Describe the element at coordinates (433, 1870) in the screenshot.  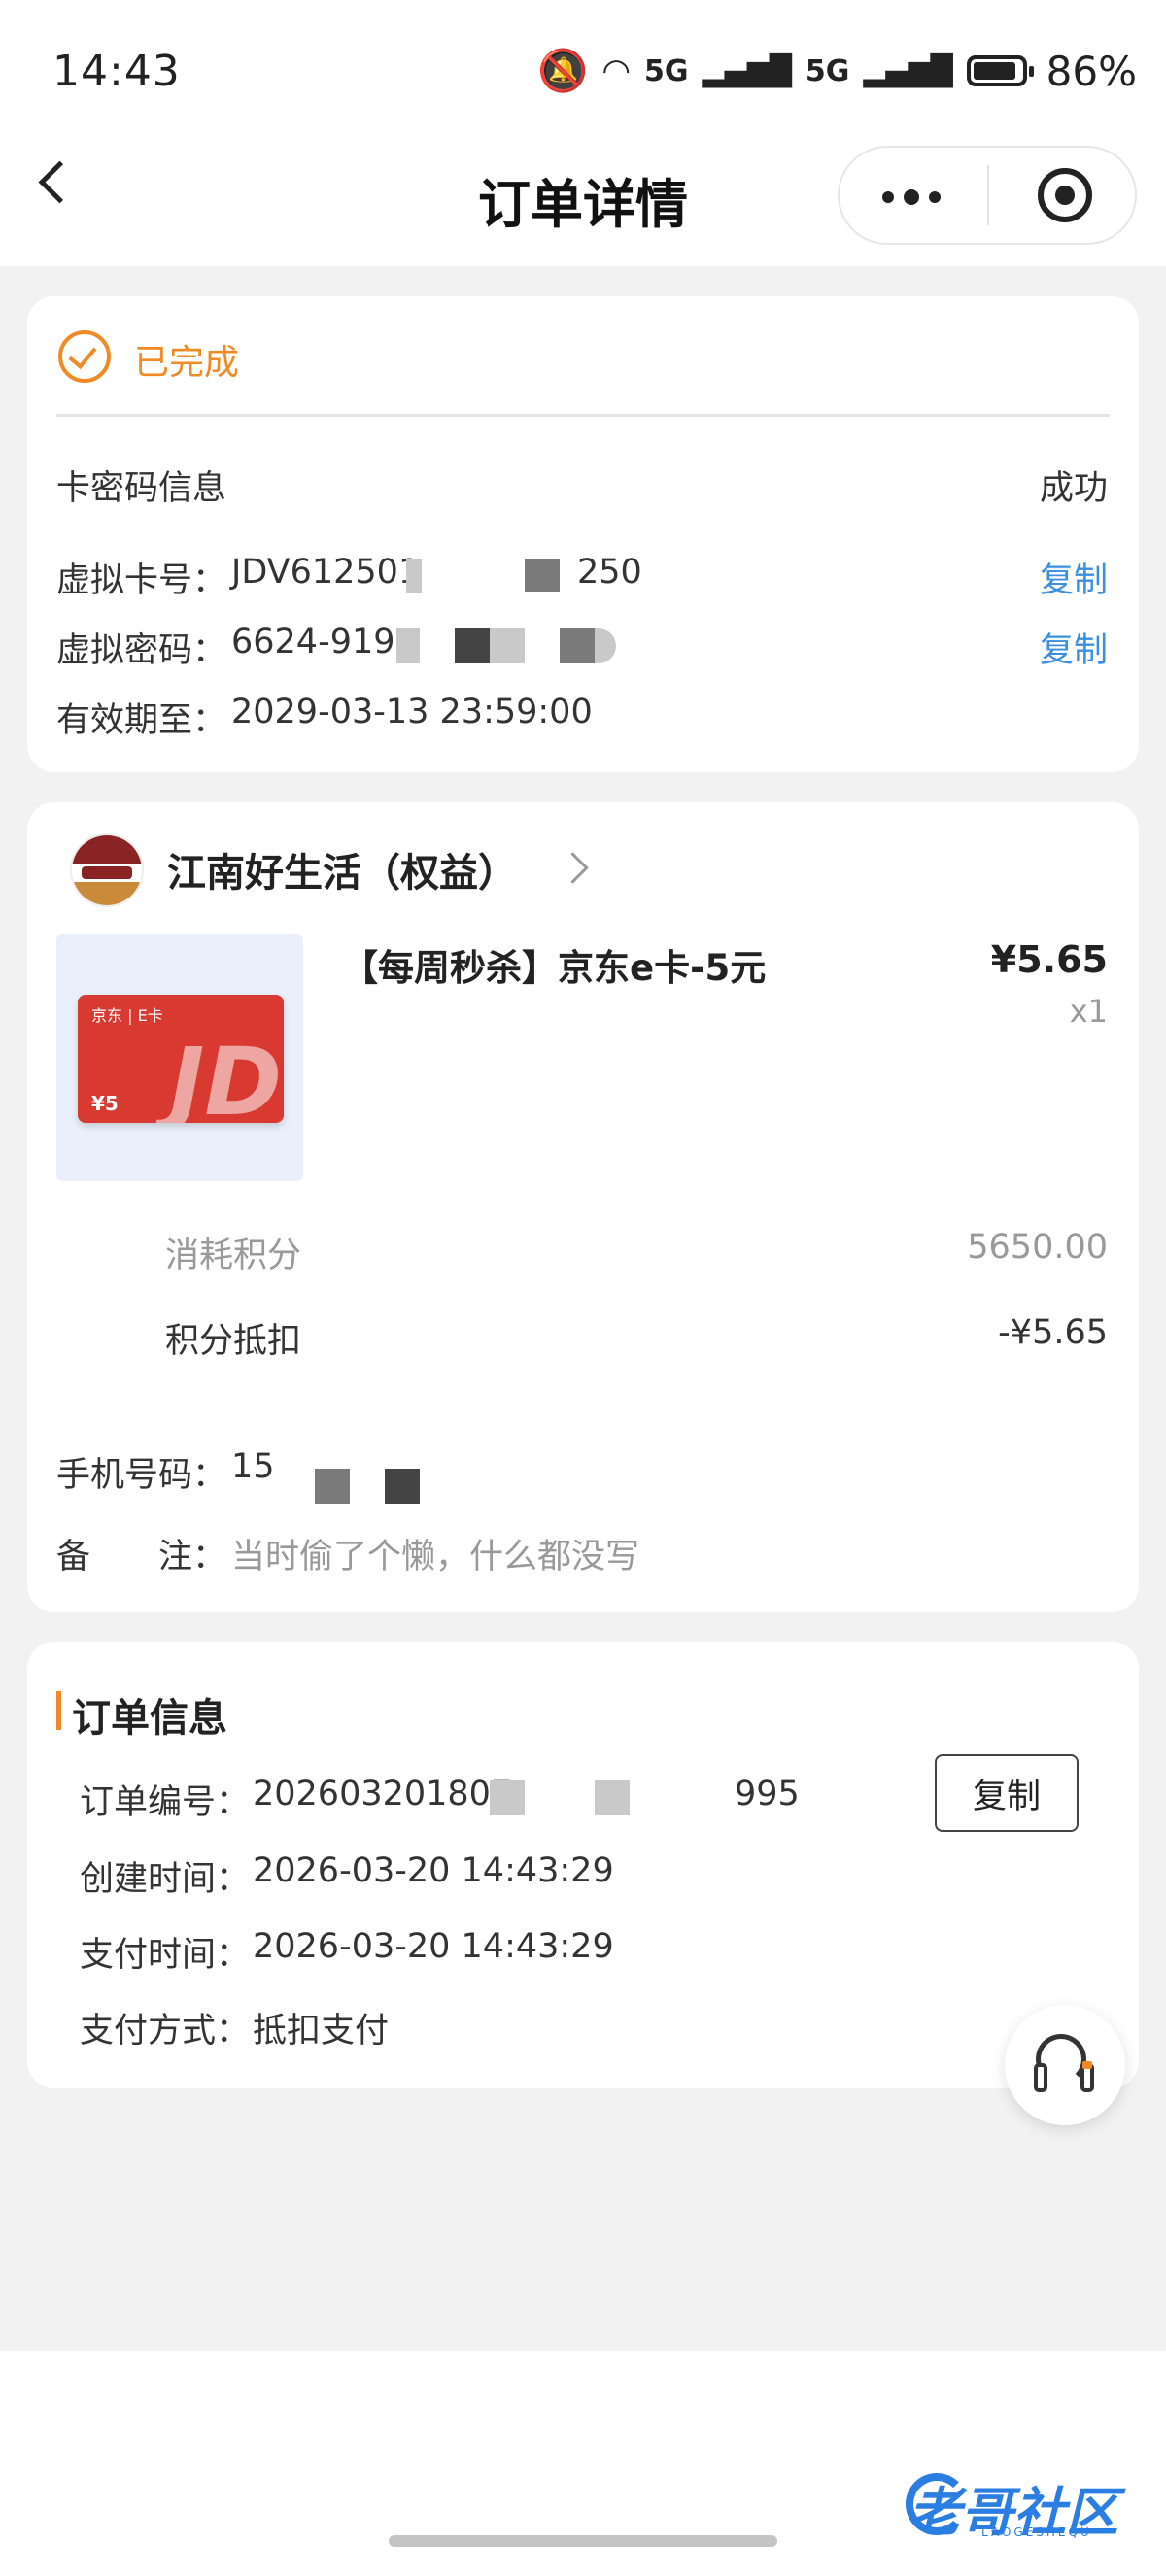
I see `created-time-value: 2026-03-20 14:43:29` at that location.